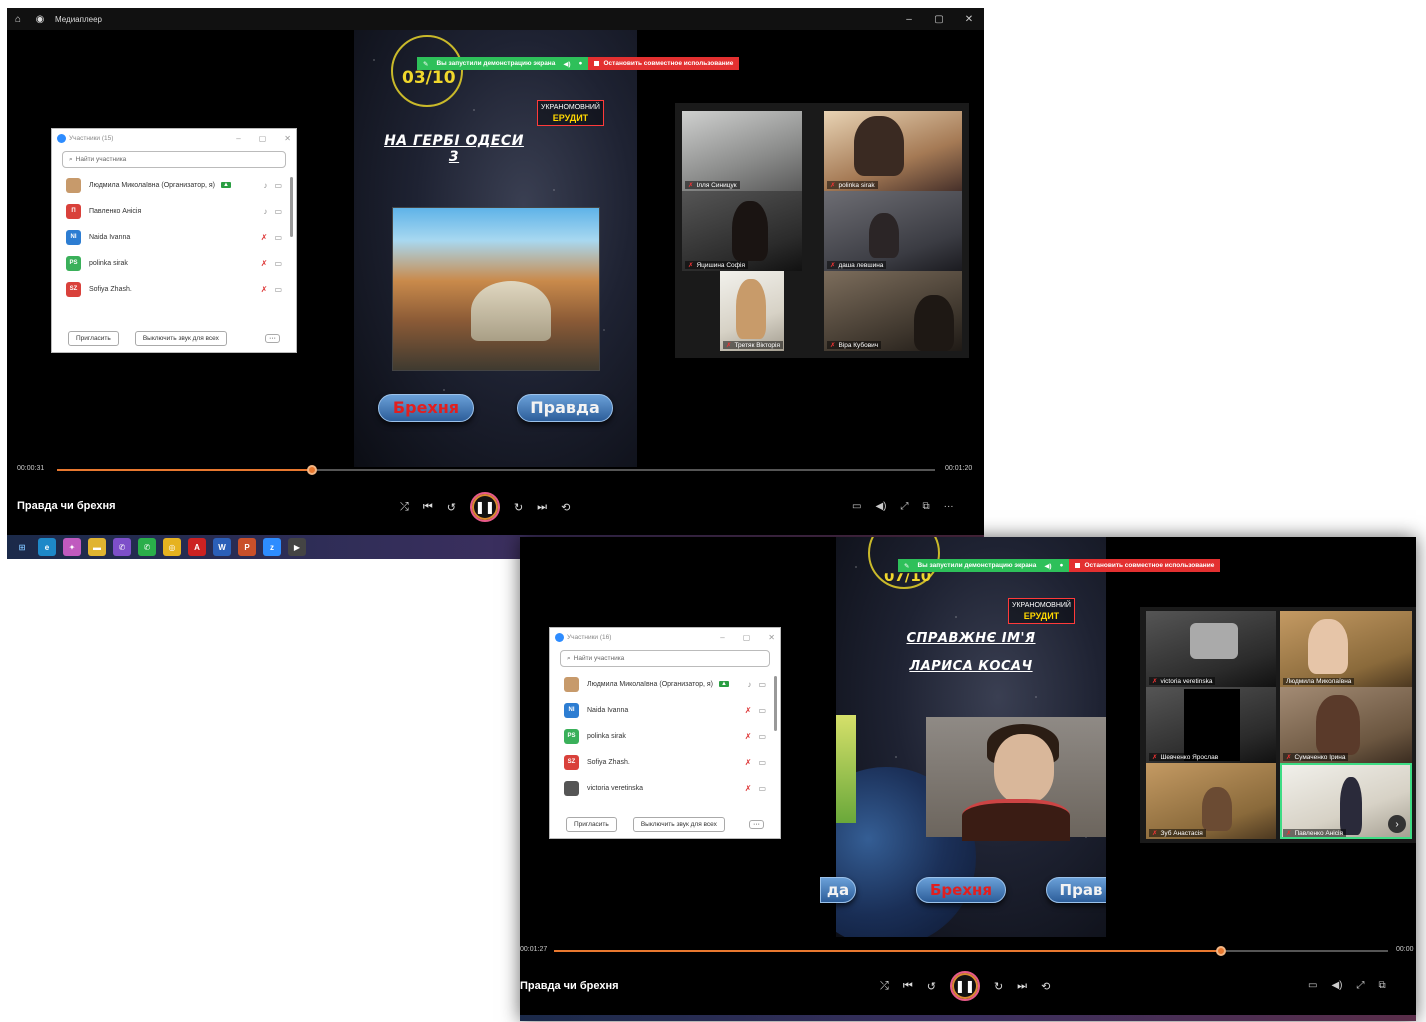  Describe the element at coordinates (969, 19) in the screenshot. I see `close-button: ✕` at that location.